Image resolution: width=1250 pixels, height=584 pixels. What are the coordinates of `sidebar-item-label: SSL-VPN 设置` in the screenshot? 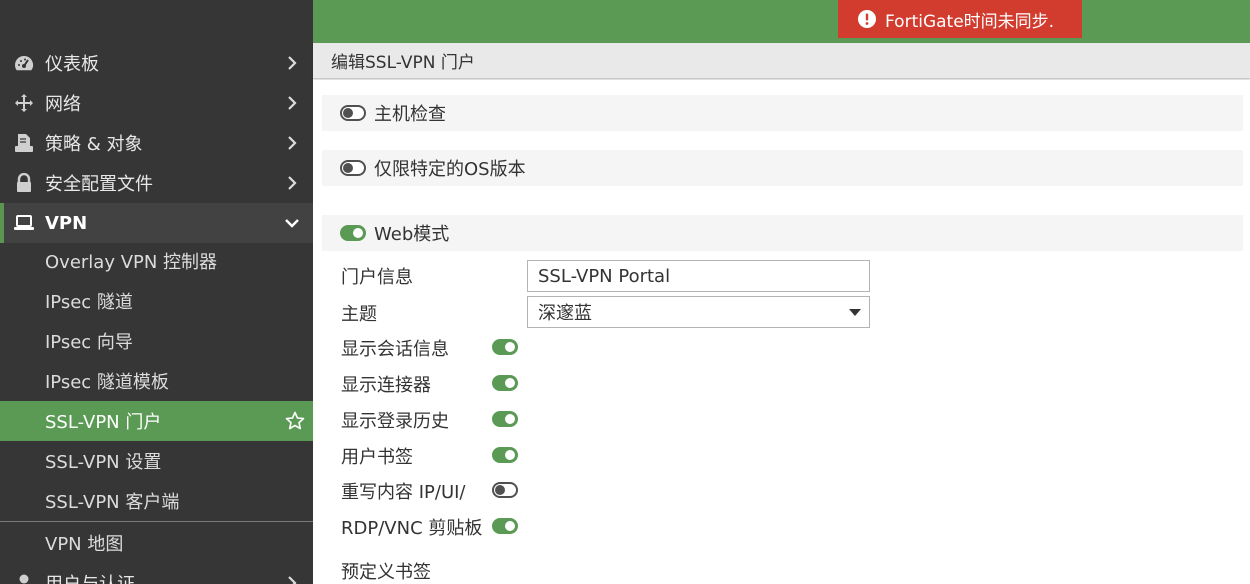 It's located at (103, 462).